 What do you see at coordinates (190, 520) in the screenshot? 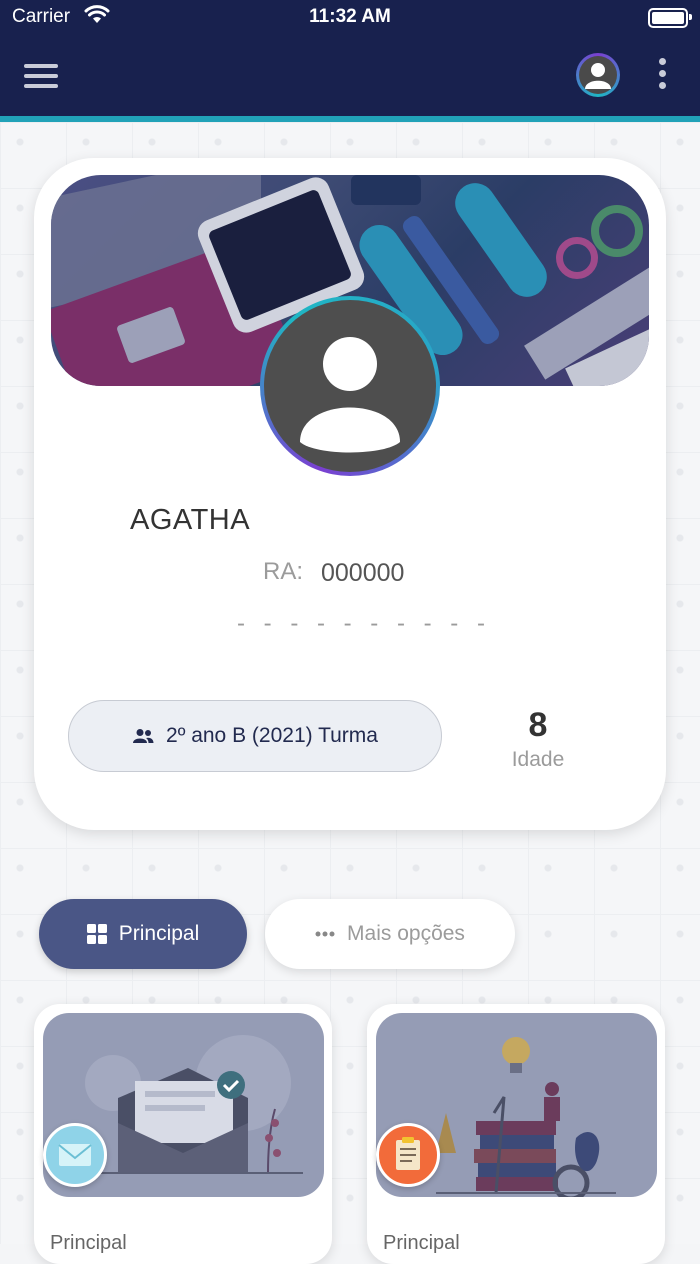
I see `student-name: AGATHA` at bounding box center [190, 520].